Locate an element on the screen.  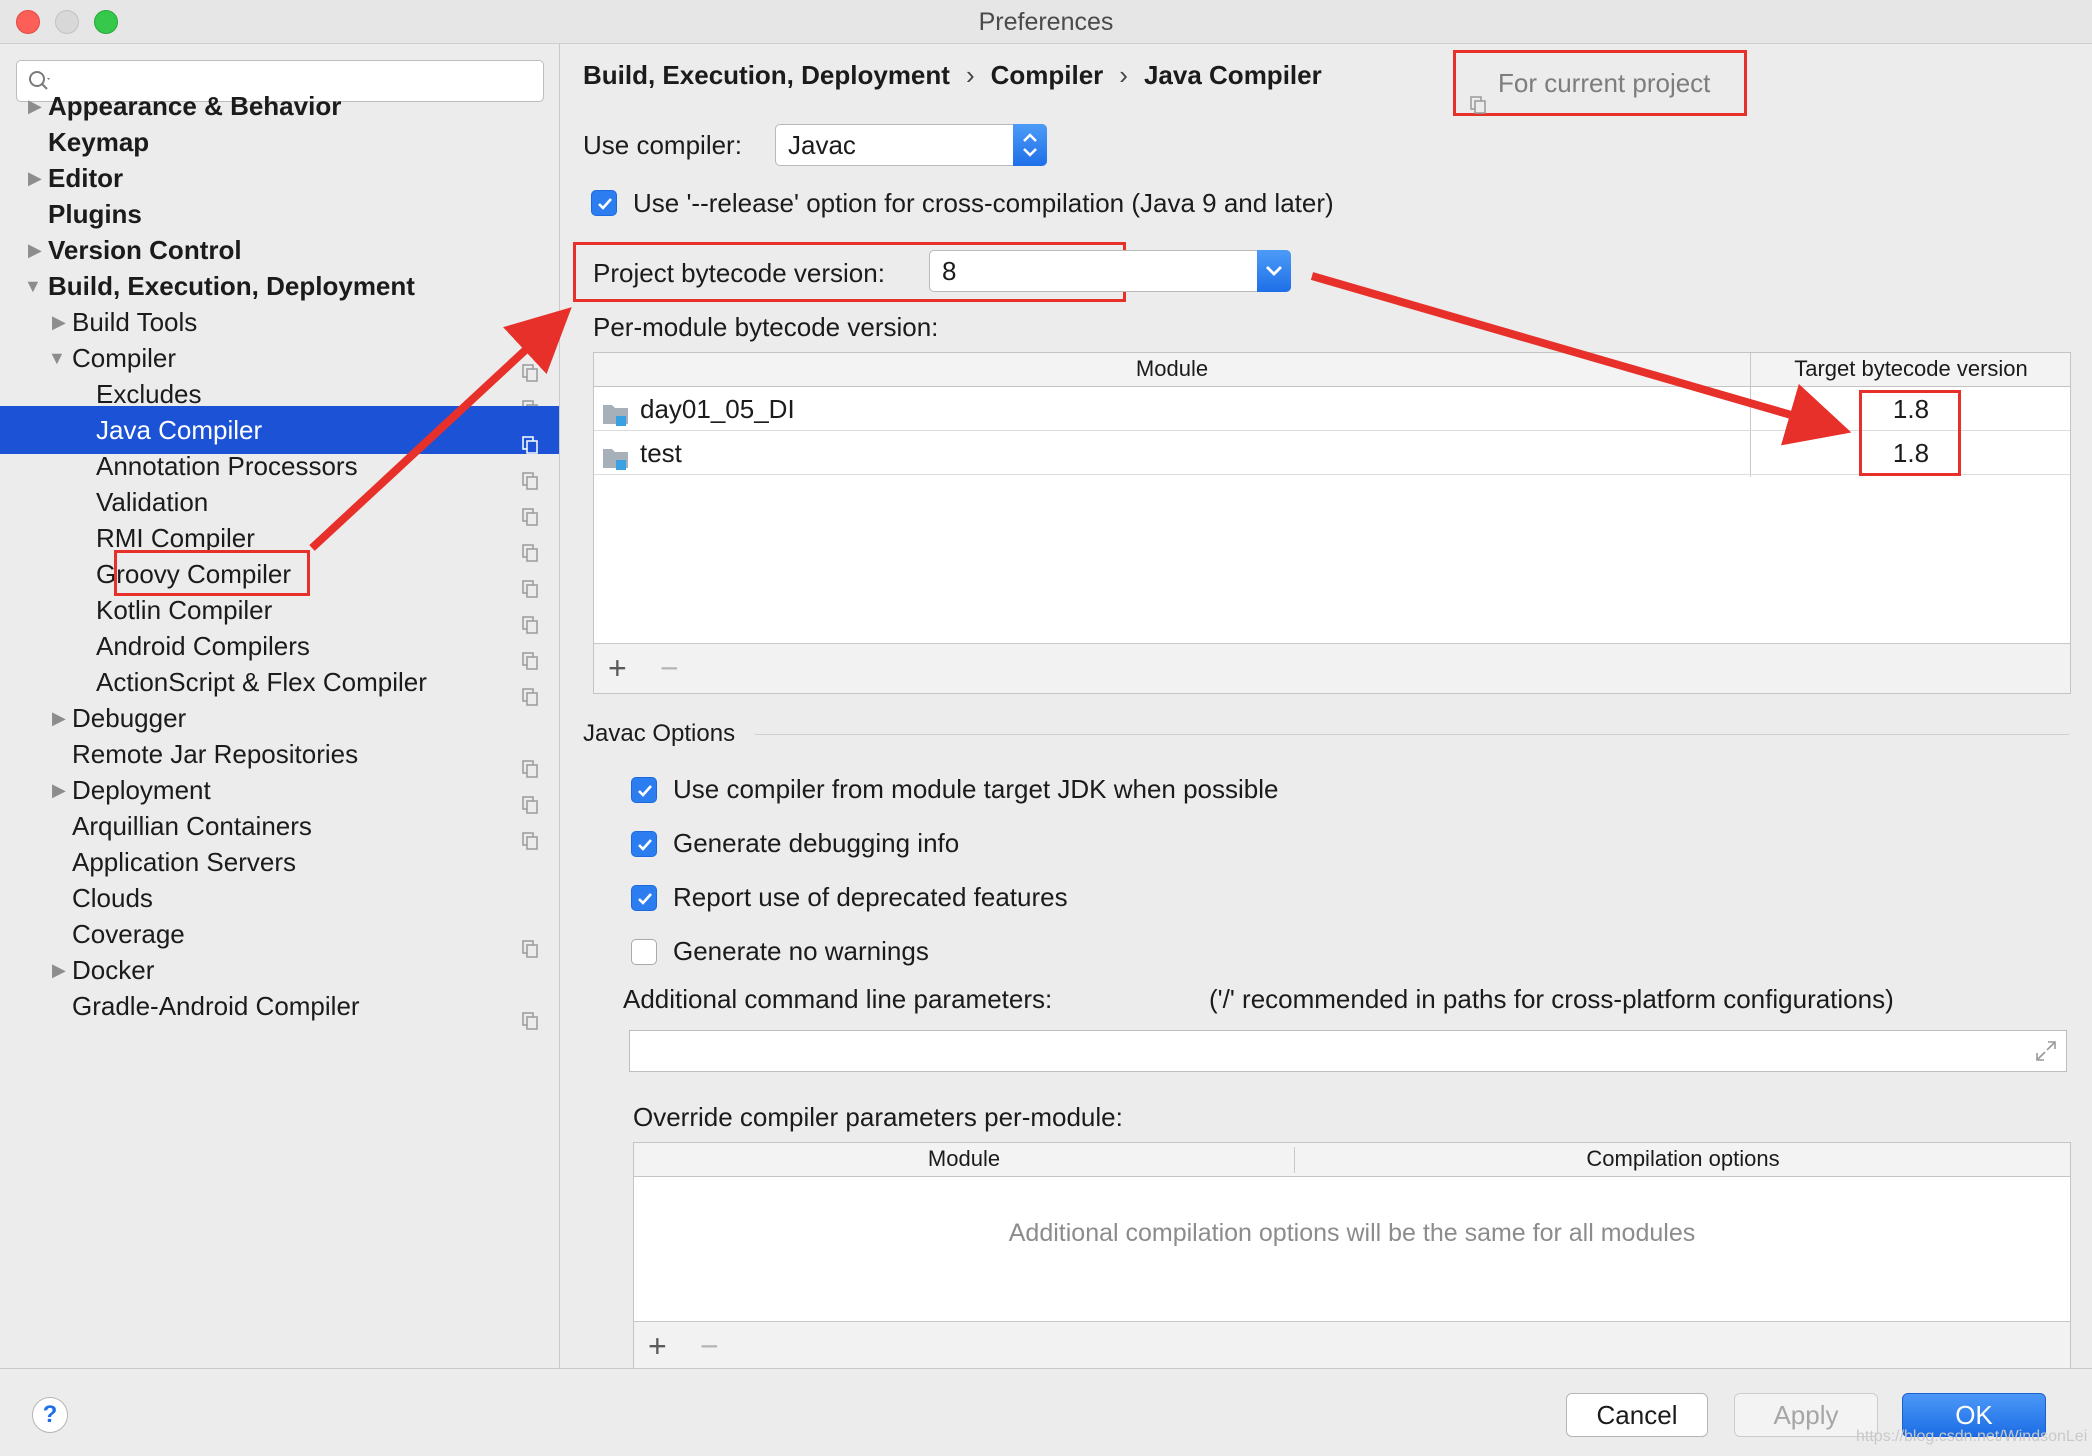
column-header-compilation-options: Compilation options is located at coordinates (1683, 1160).